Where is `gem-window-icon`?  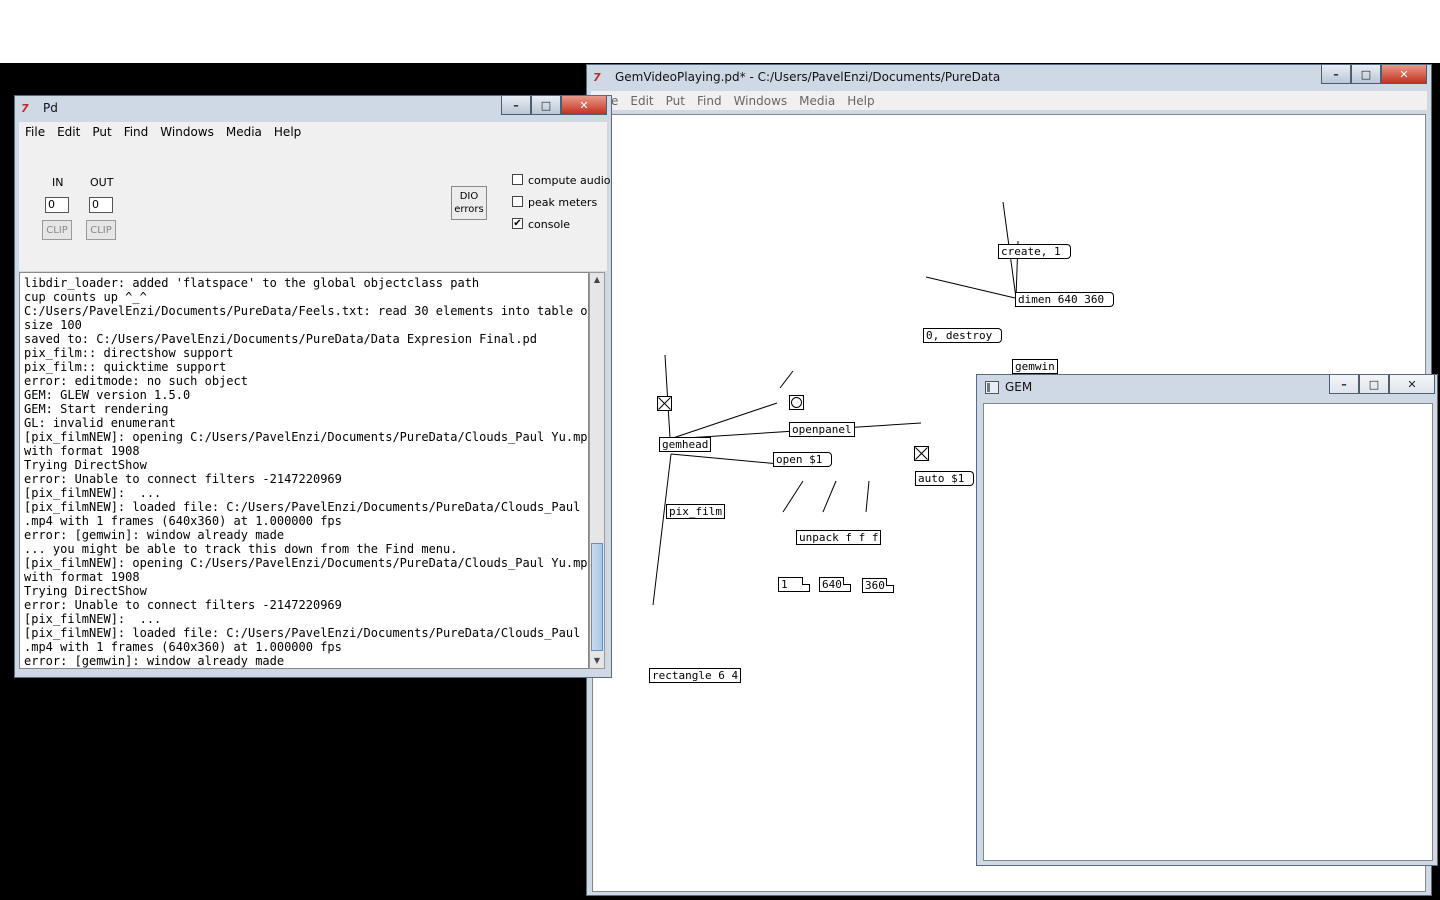
gem-window-icon is located at coordinates (992, 387).